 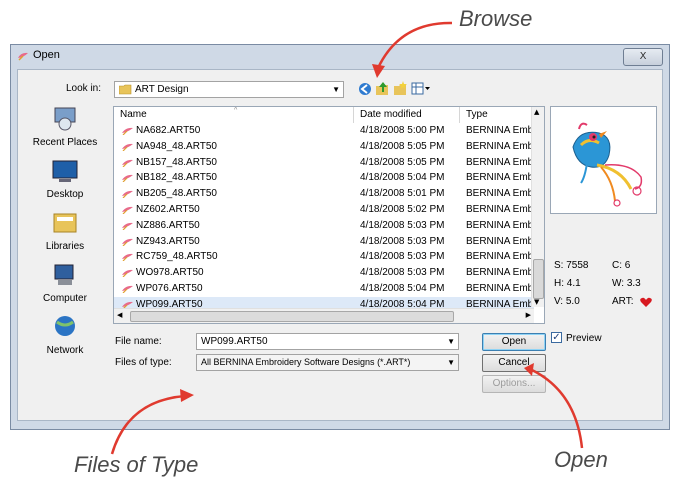 I want to click on open-arrow, so click(x=557, y=408).